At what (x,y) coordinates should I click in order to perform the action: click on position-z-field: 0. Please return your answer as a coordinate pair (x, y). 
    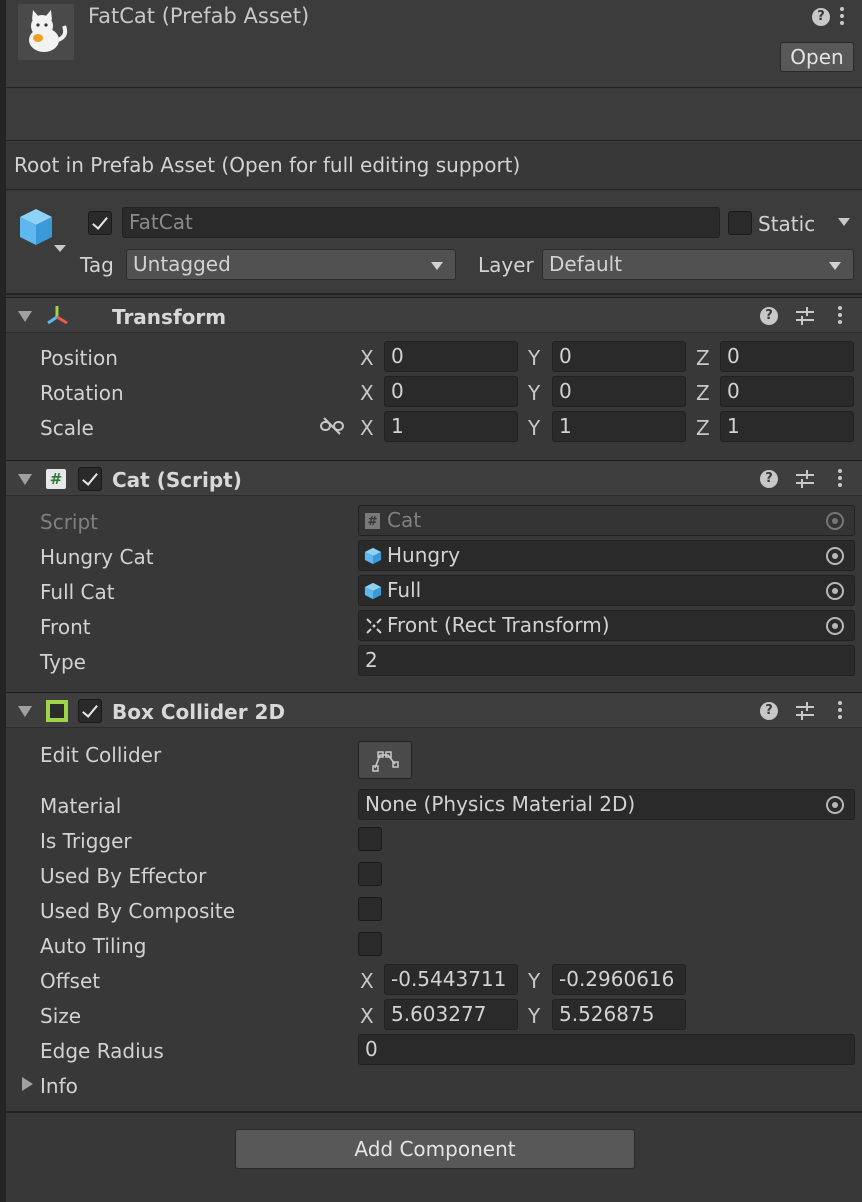
    Looking at the image, I should click on (787, 356).